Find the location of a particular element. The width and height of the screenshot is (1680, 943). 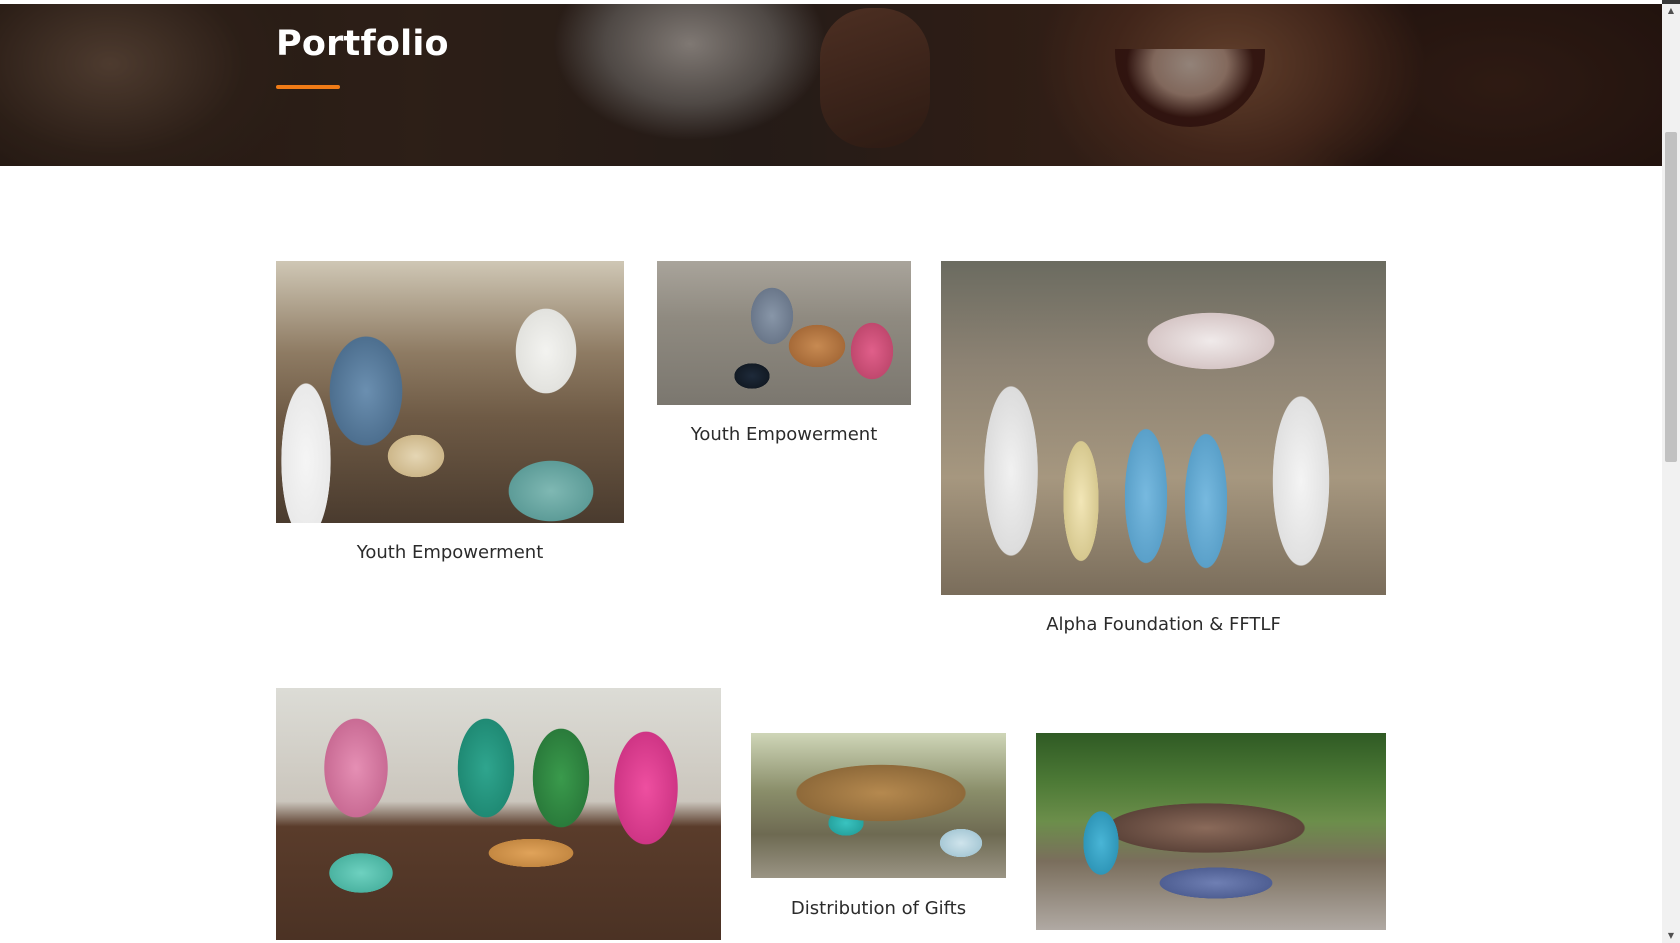

scrollbar-thumb is located at coordinates (1671, 297).